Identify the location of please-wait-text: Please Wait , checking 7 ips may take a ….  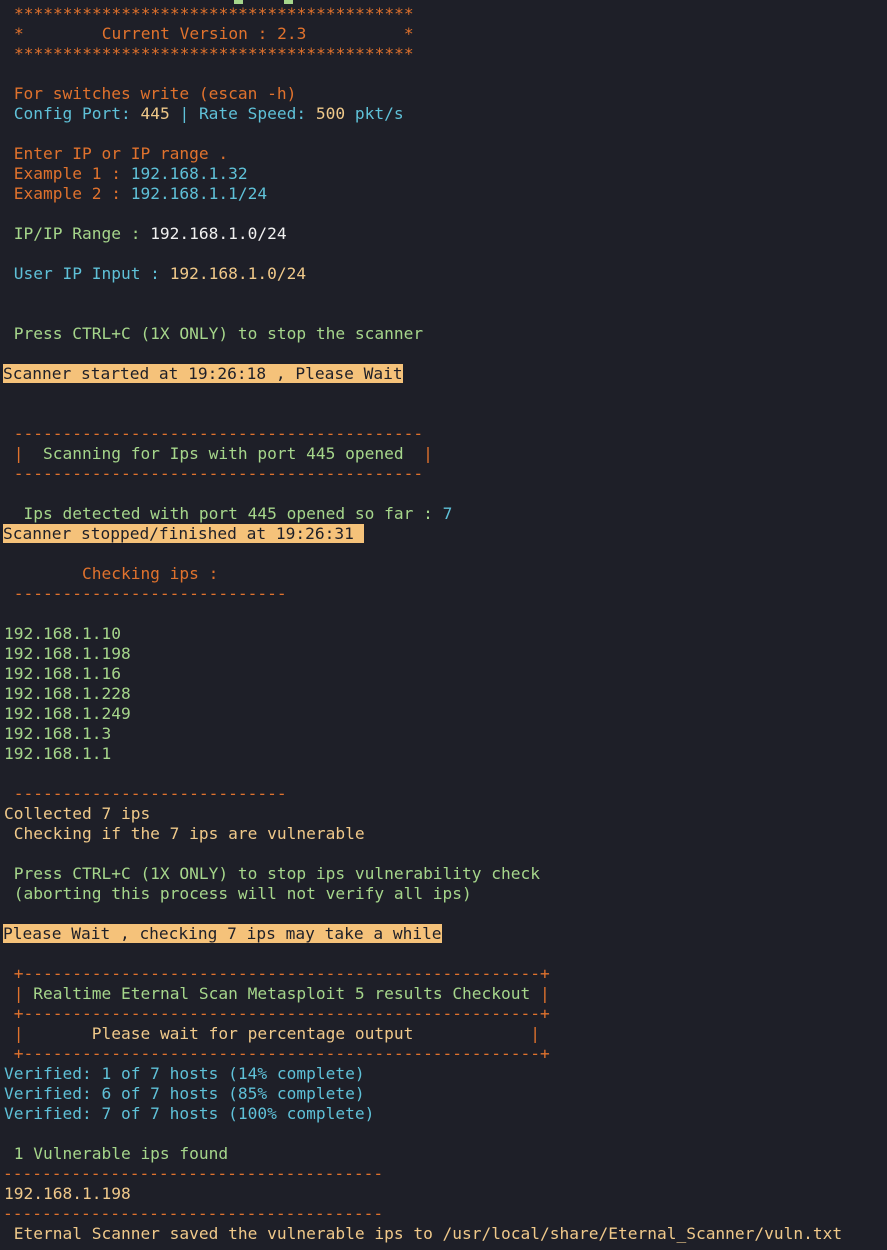
(222, 933).